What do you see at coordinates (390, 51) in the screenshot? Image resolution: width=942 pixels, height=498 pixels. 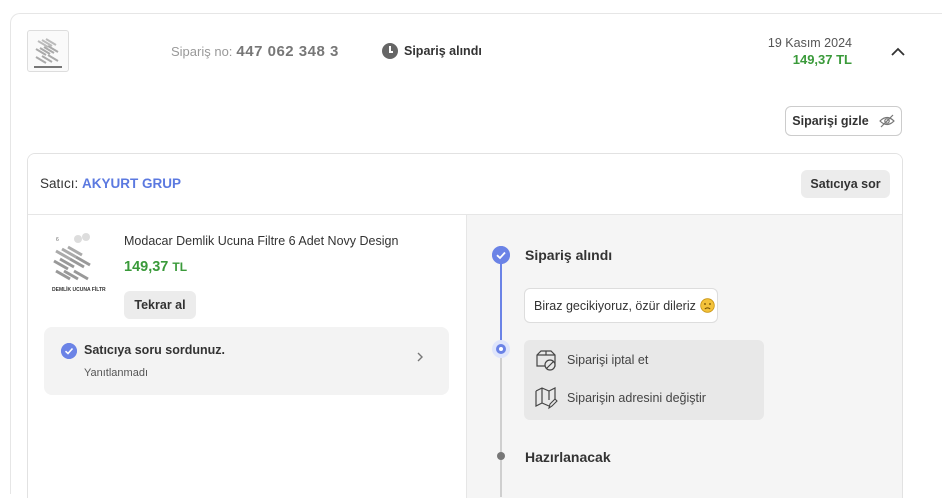 I see `clock-icon` at bounding box center [390, 51].